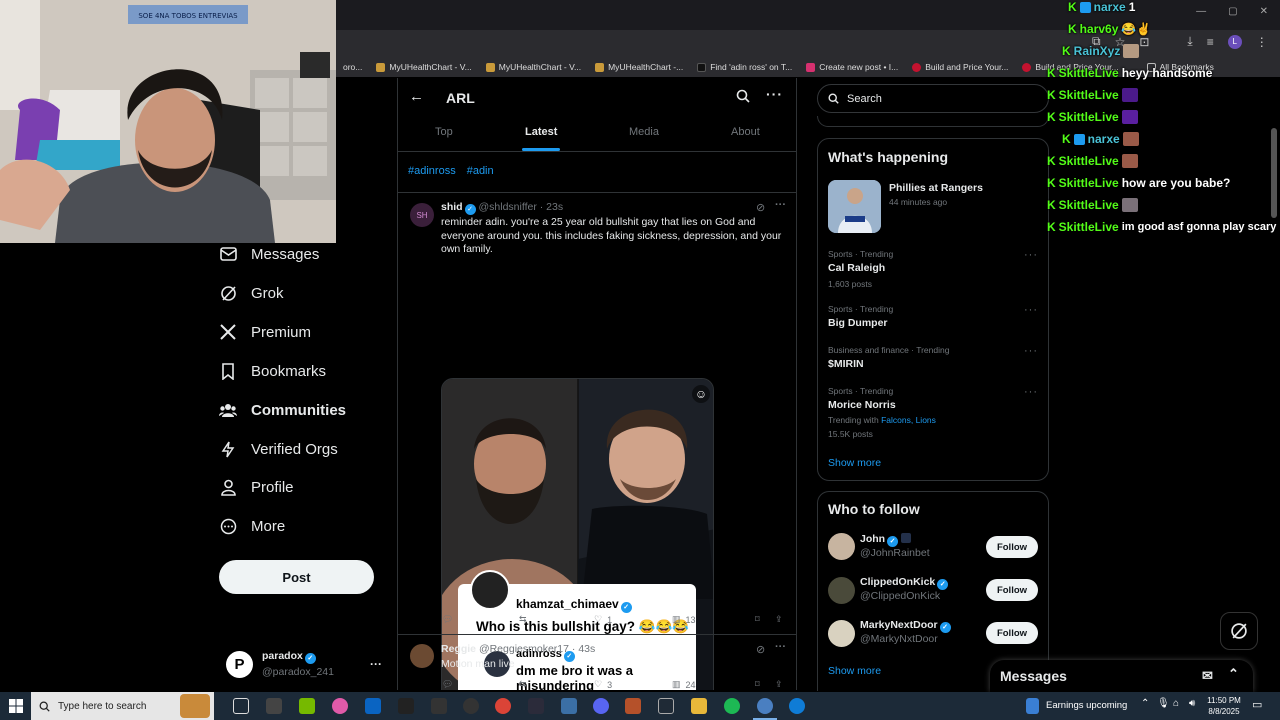 The height and width of the screenshot is (720, 1280). Describe the element at coordinates (699, 706) in the screenshot. I see `file-explorer-icon` at that location.